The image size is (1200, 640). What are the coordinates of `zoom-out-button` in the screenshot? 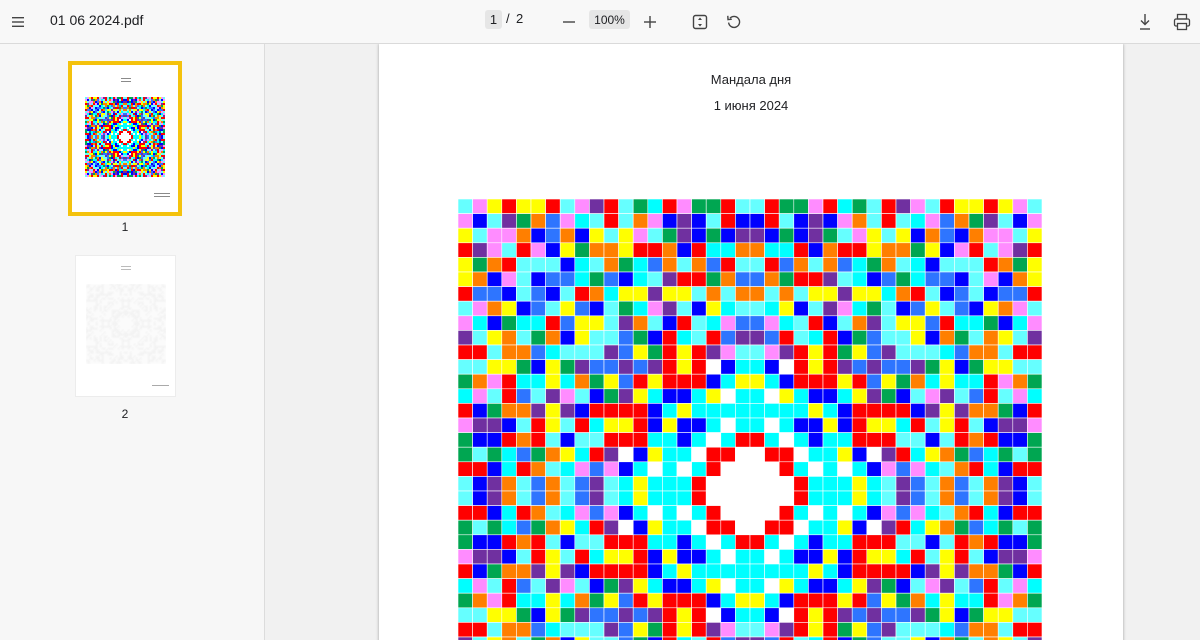 It's located at (569, 22).